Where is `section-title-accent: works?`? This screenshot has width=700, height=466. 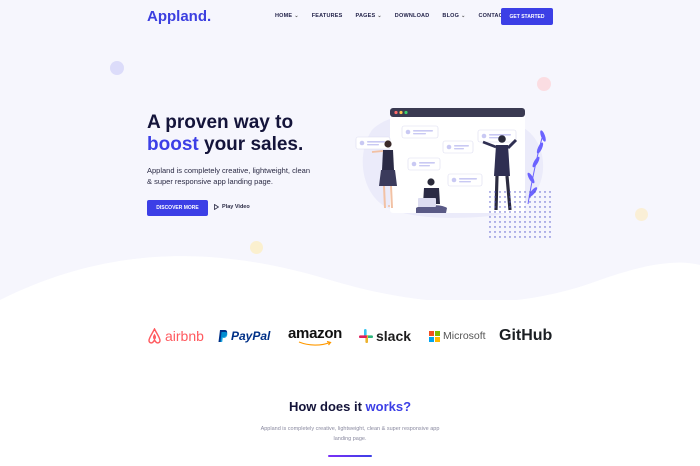 section-title-accent: works? is located at coordinates (388, 406).